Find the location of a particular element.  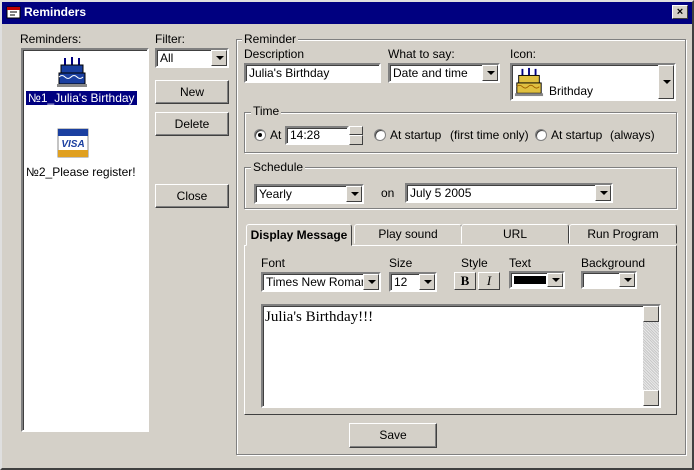

app-icon is located at coordinates (13, 12).